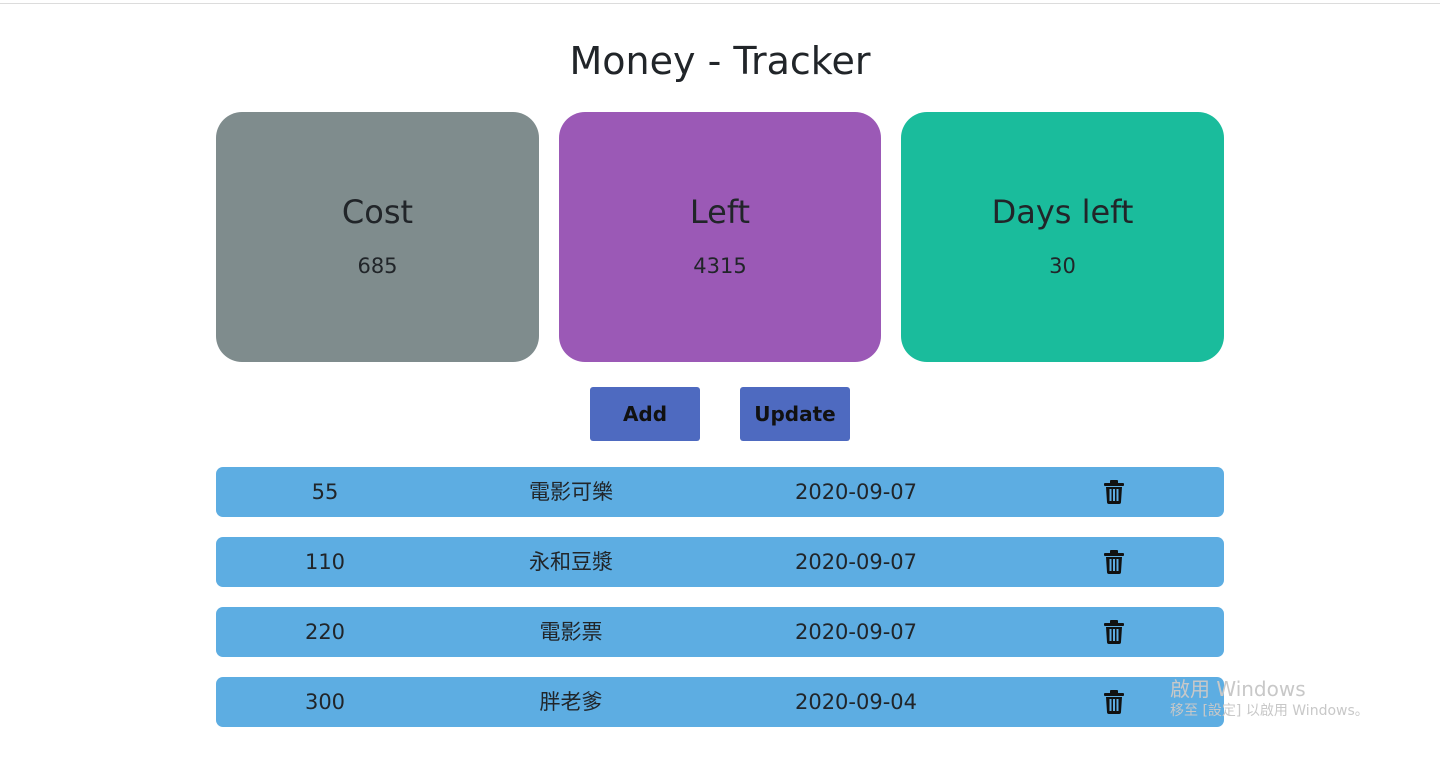 This screenshot has height=761, width=1440. Describe the element at coordinates (571, 562) in the screenshot. I see `item-name: 永和豆漿` at that location.